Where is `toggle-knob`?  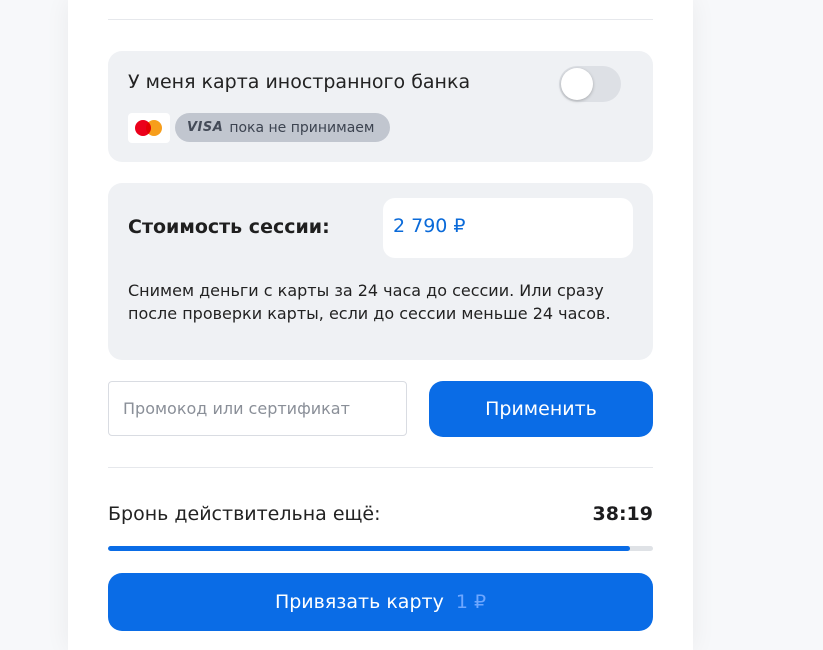
toggle-knob is located at coordinates (577, 84).